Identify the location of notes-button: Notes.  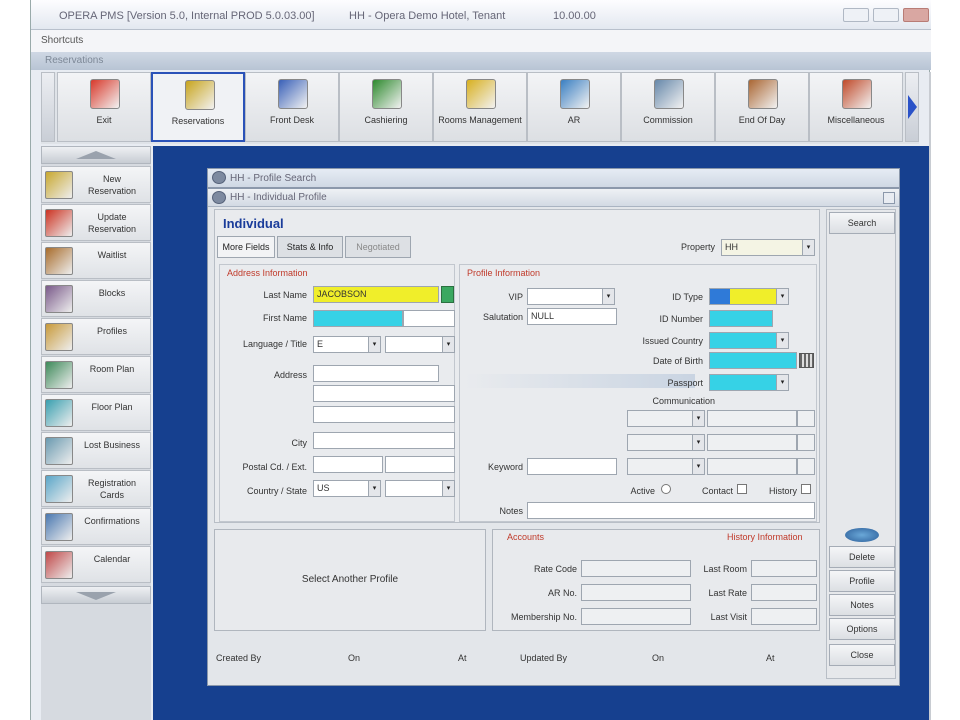
(862, 605).